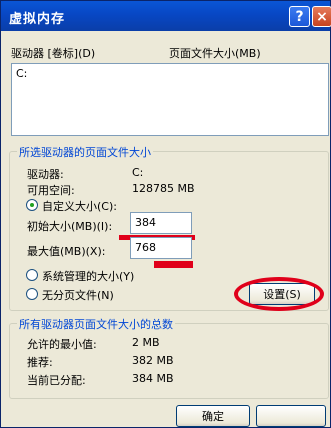 Image resolution: width=331 pixels, height=428 pixels. I want to click on recommended-value: 382 MB, so click(153, 360).